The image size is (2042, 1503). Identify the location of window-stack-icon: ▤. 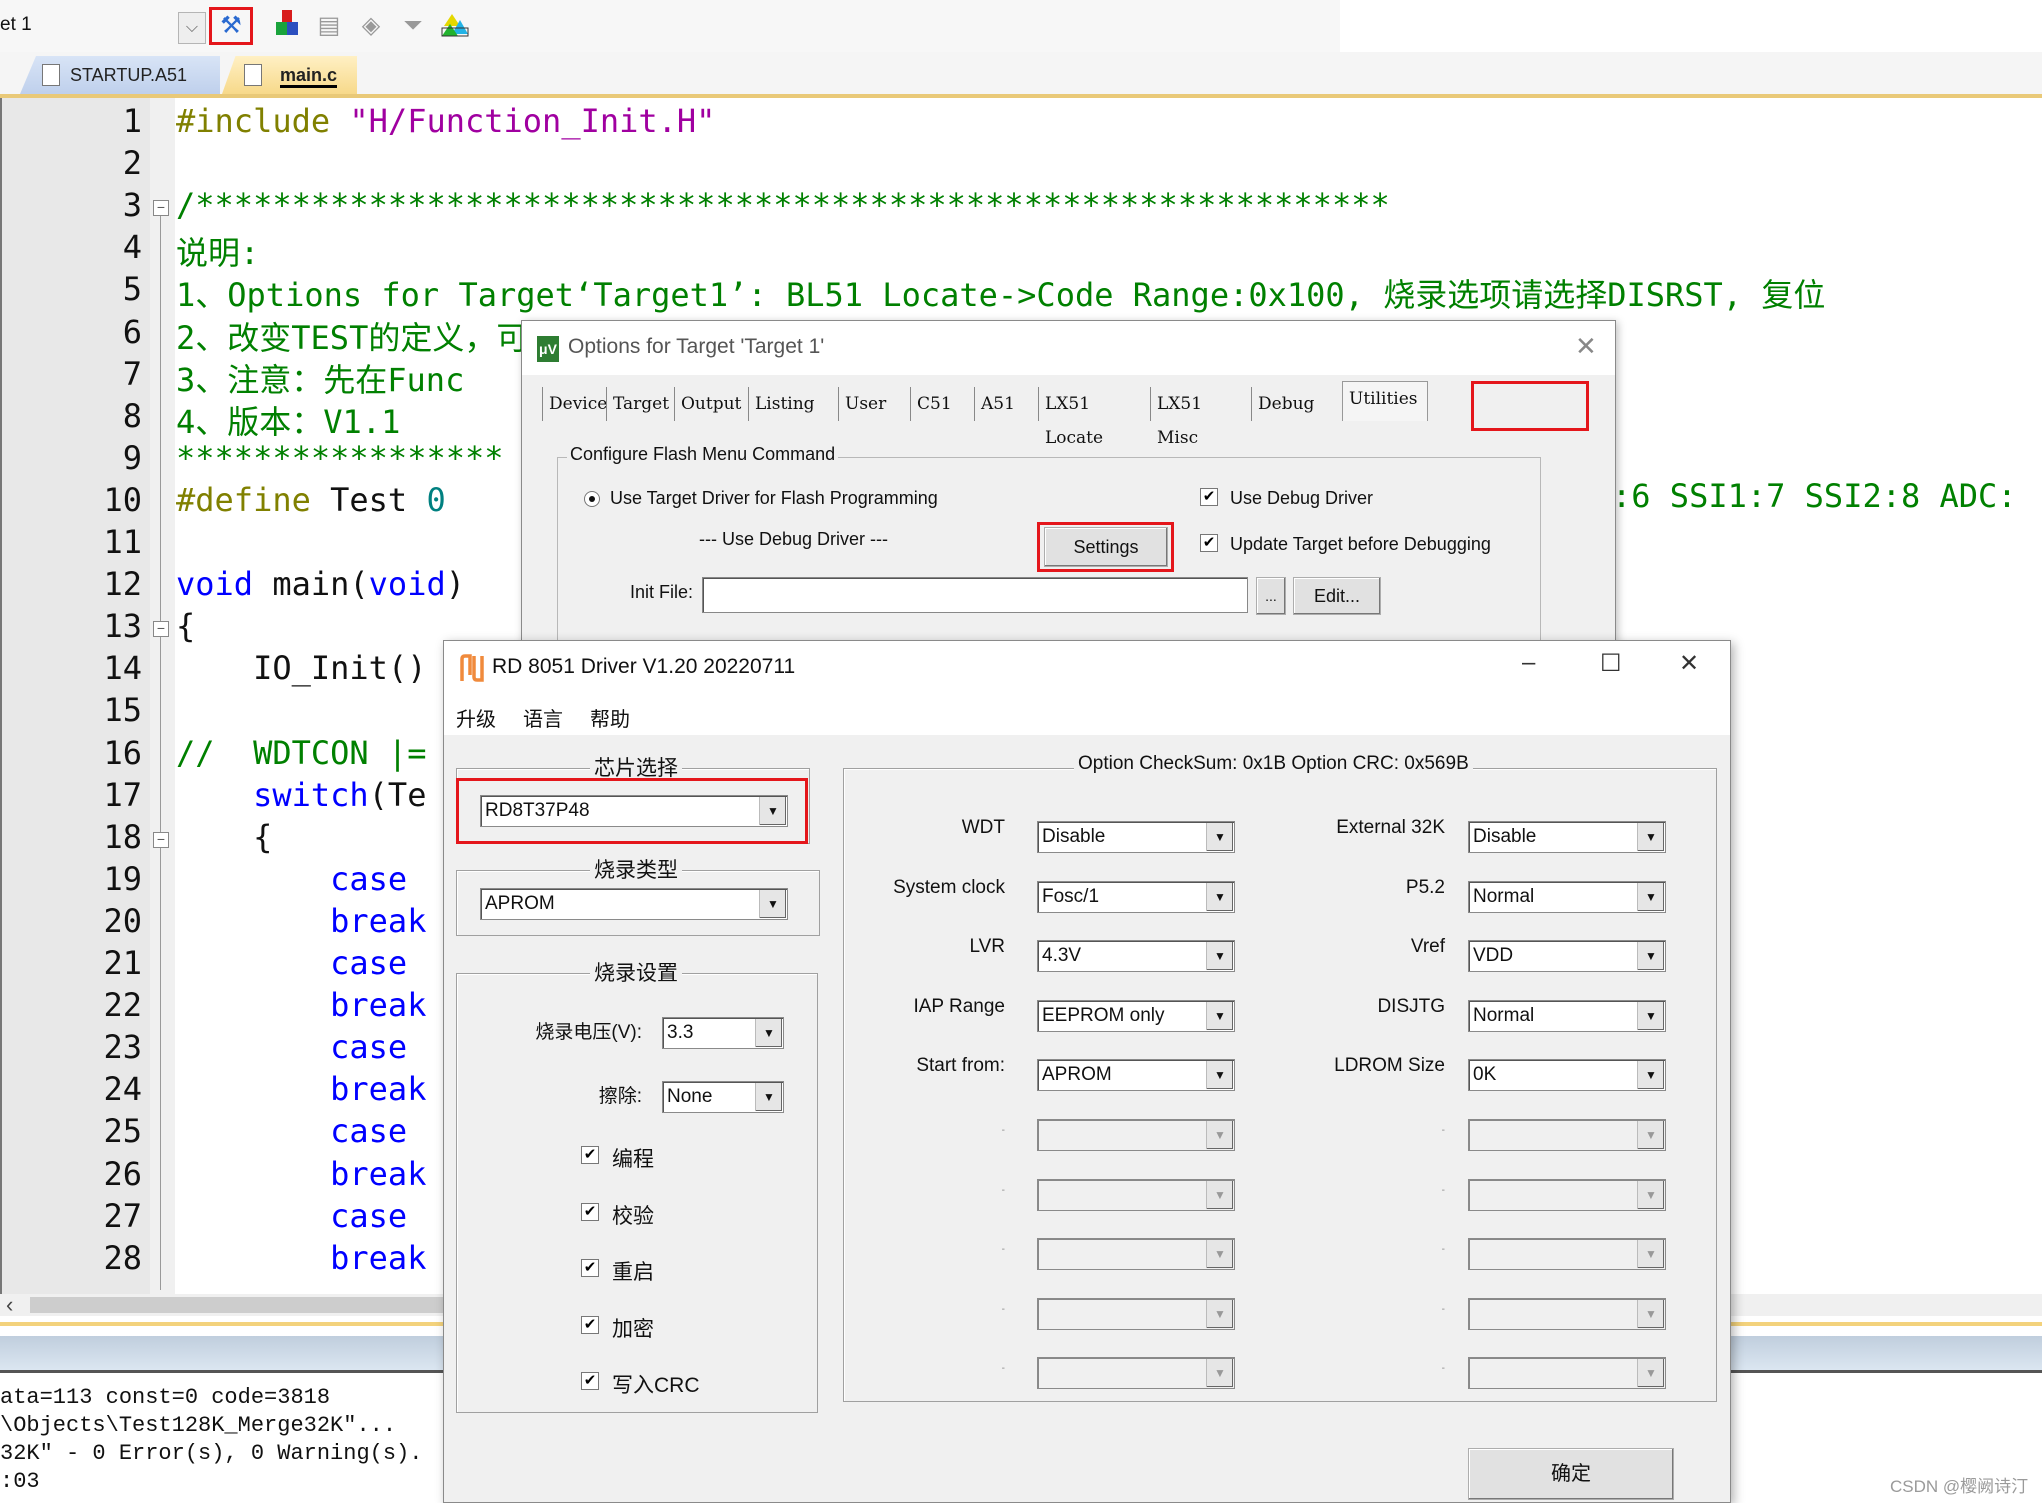
(329, 26).